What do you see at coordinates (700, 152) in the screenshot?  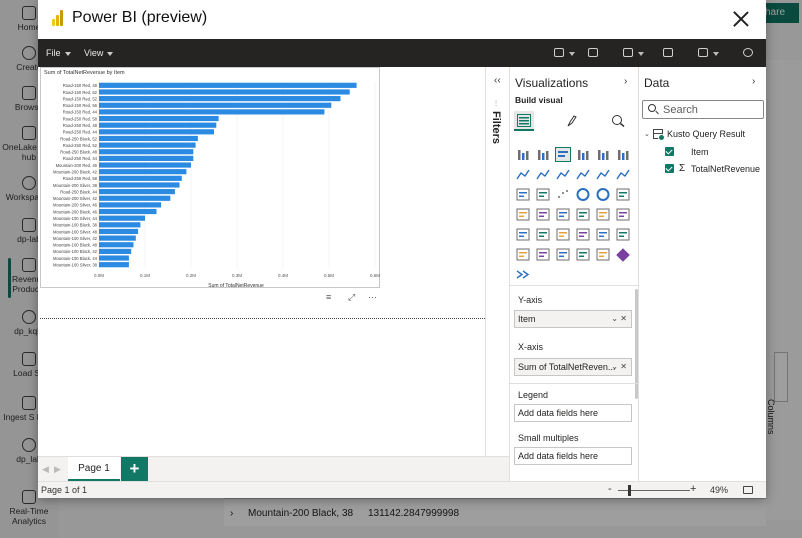 I see `field-item: Item` at bounding box center [700, 152].